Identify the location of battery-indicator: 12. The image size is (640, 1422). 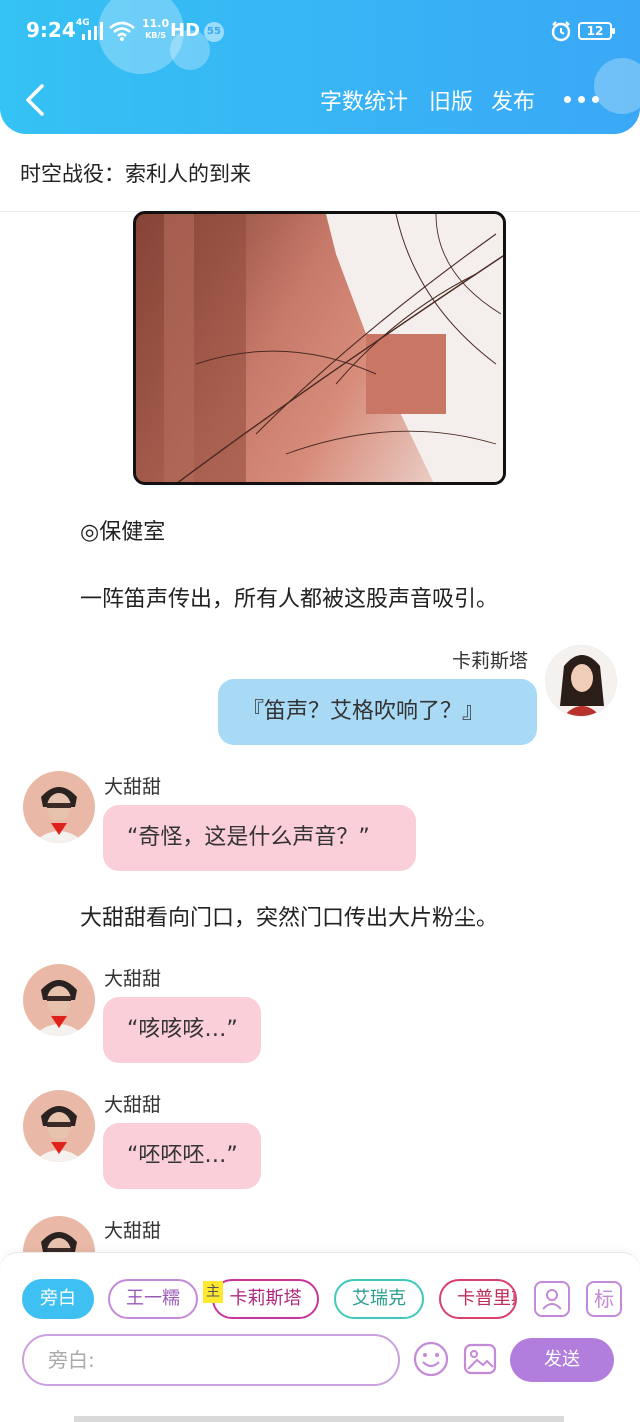
(596, 31).